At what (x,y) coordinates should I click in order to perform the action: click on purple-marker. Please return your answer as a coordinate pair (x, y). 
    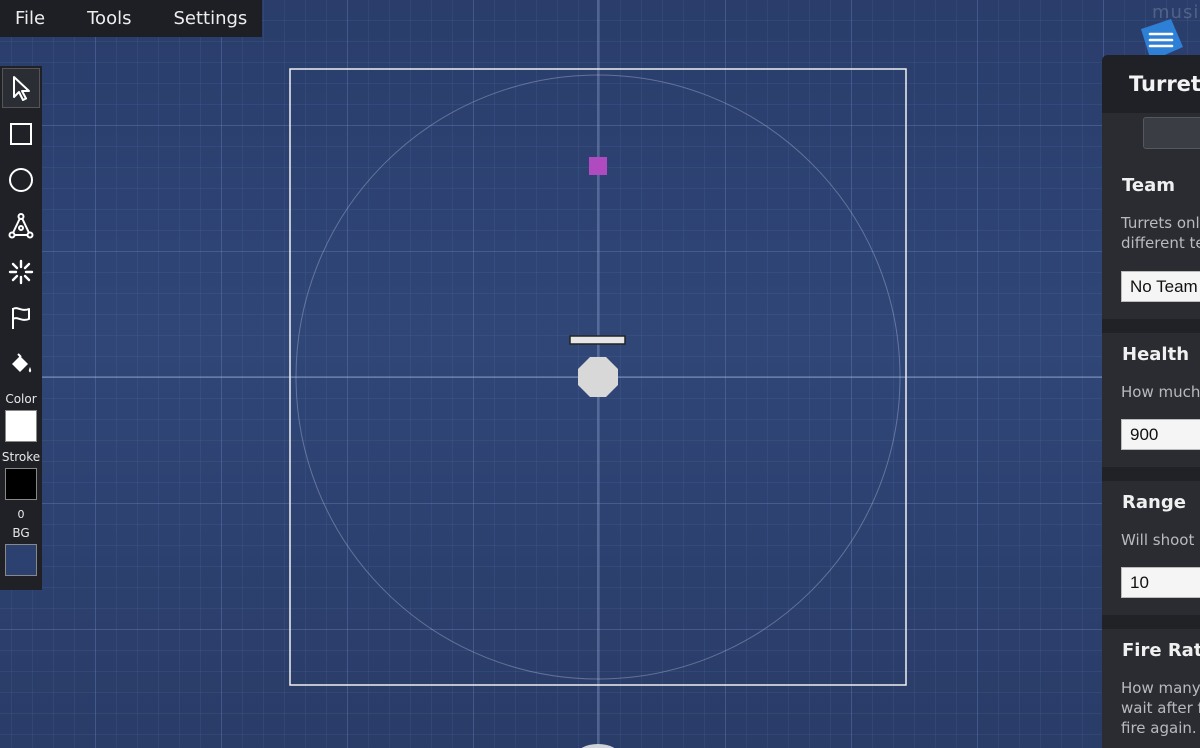
    Looking at the image, I should click on (598, 166).